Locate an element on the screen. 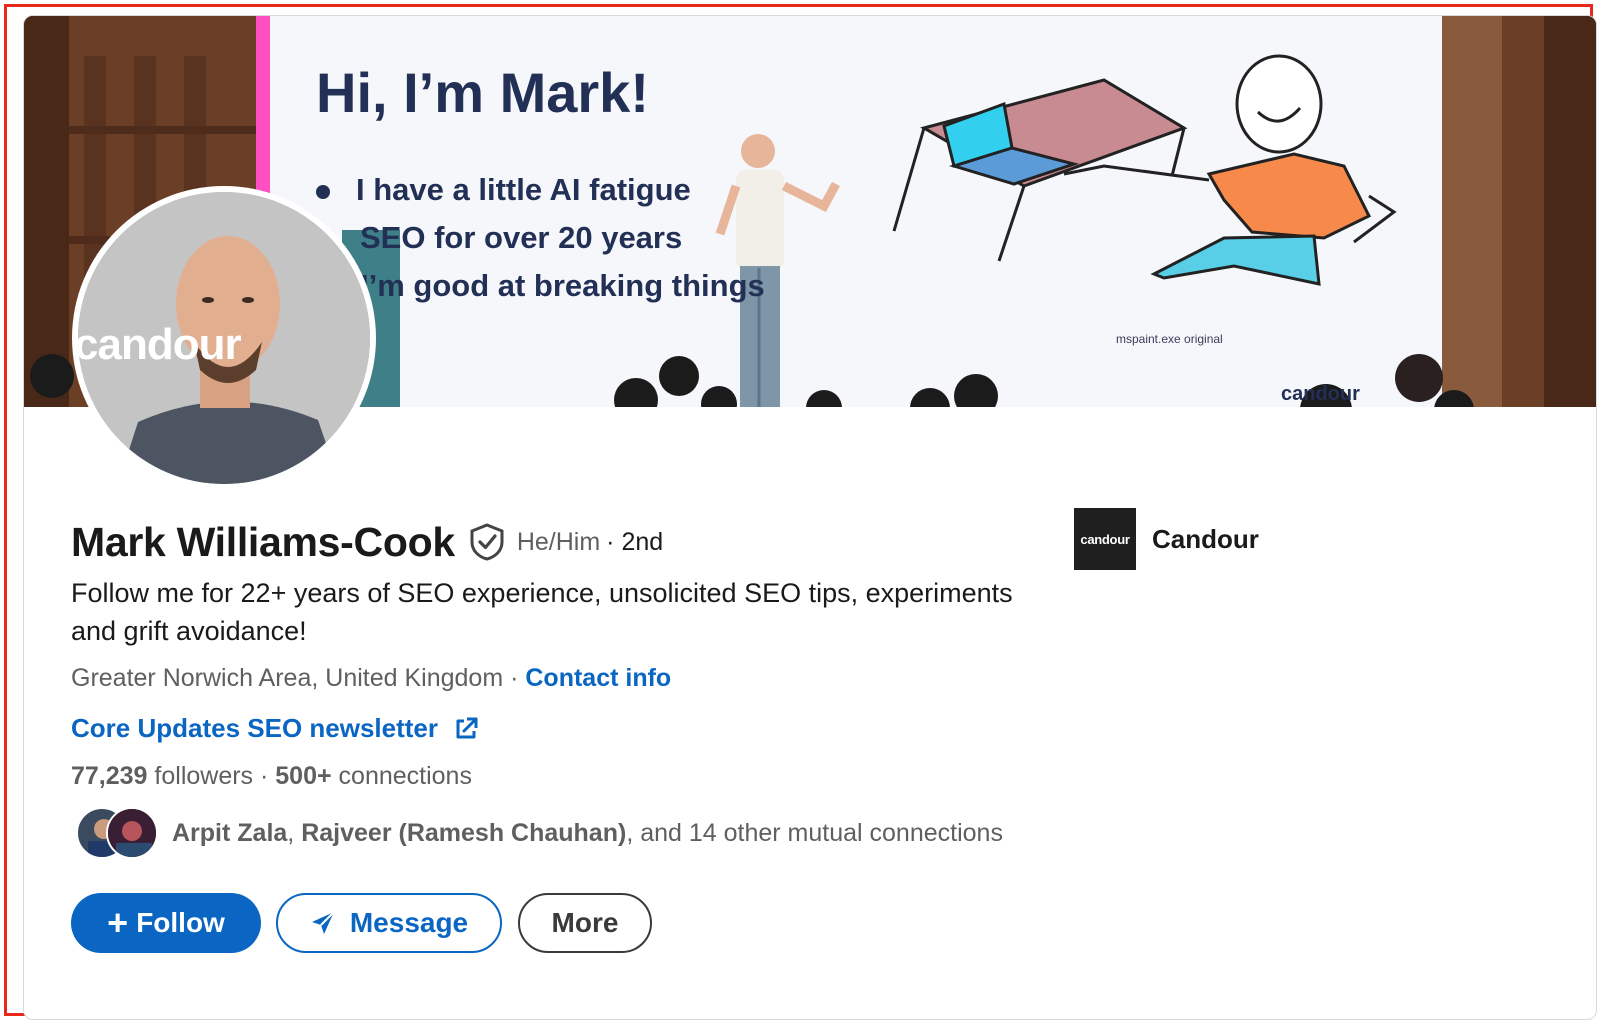 The image size is (1600, 1022). name-row: Mark Williams-Cook He/Him · 2nd is located at coordinates (367, 541).